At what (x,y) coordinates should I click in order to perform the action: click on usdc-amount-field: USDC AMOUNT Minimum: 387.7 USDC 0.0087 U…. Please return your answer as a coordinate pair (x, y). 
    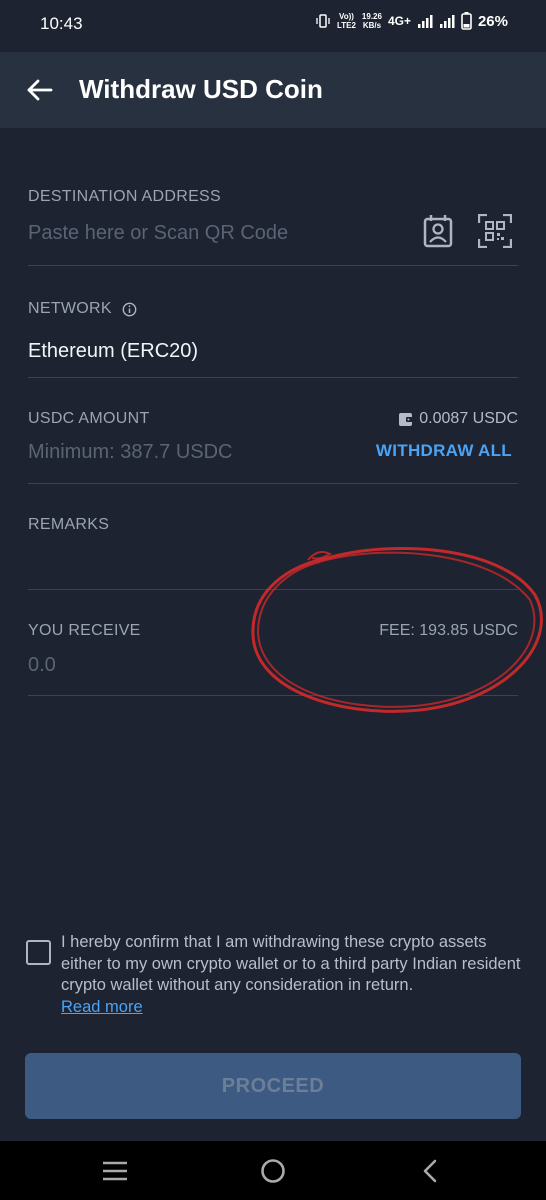
    Looking at the image, I should click on (273, 446).